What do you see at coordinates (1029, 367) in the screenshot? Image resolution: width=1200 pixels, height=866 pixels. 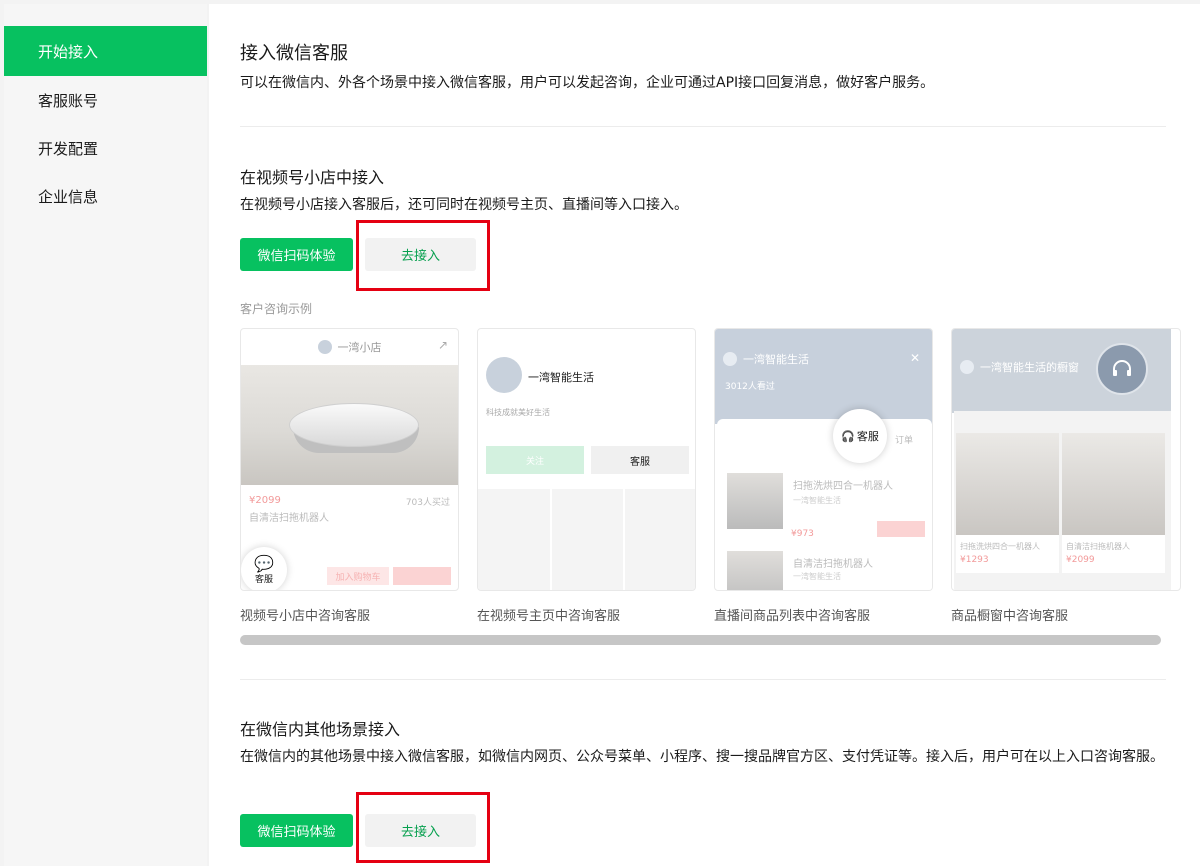 I see `showcase-title-text: 一湾智能生活的橱窗` at bounding box center [1029, 367].